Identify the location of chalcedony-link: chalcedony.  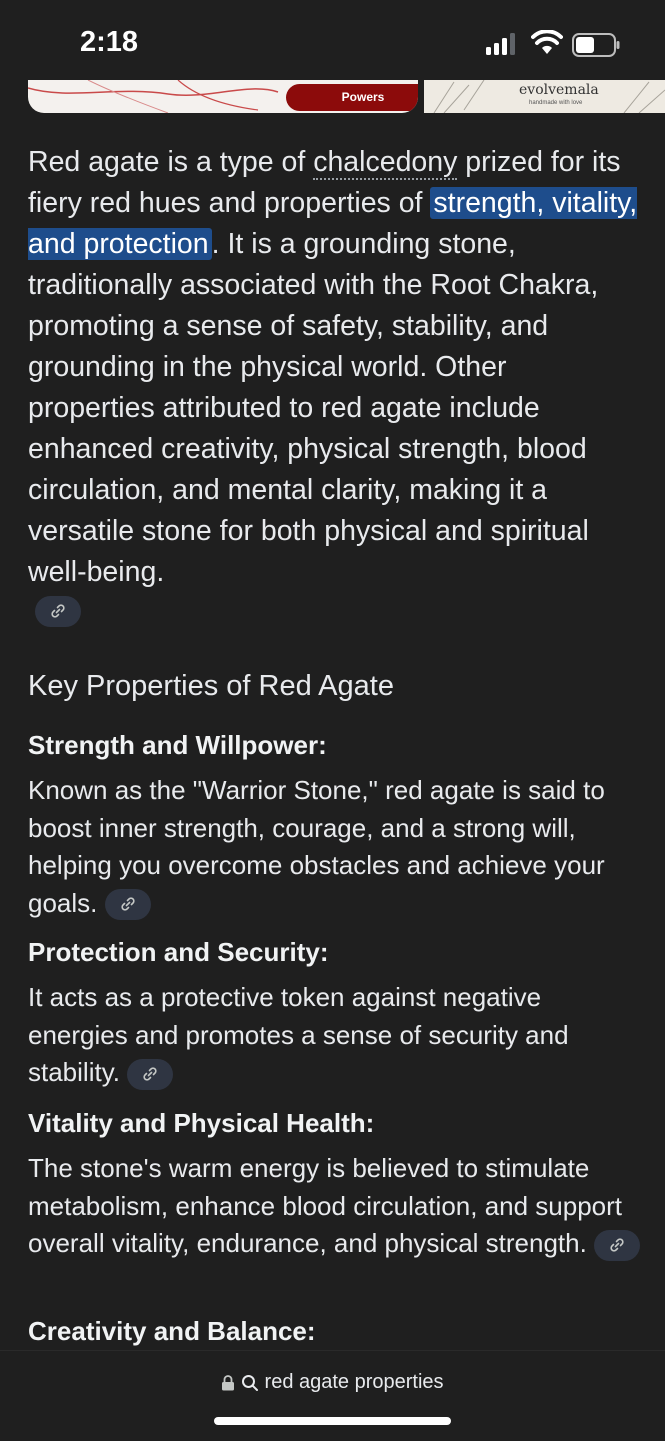
(385, 163).